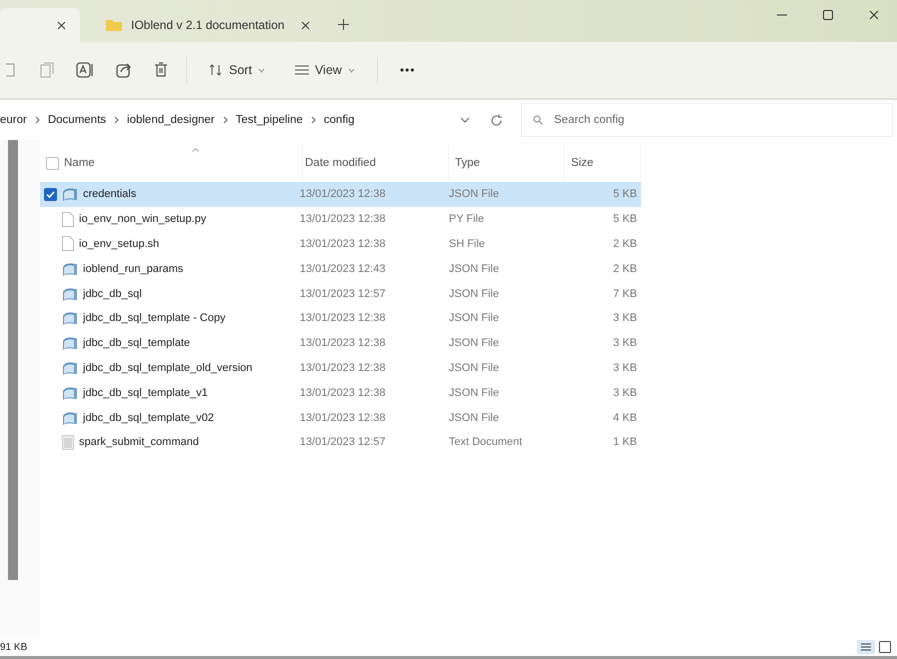 The image size is (897, 659). What do you see at coordinates (148, 418) in the screenshot?
I see `file-name: jdbc_db_sql_template_v02` at bounding box center [148, 418].